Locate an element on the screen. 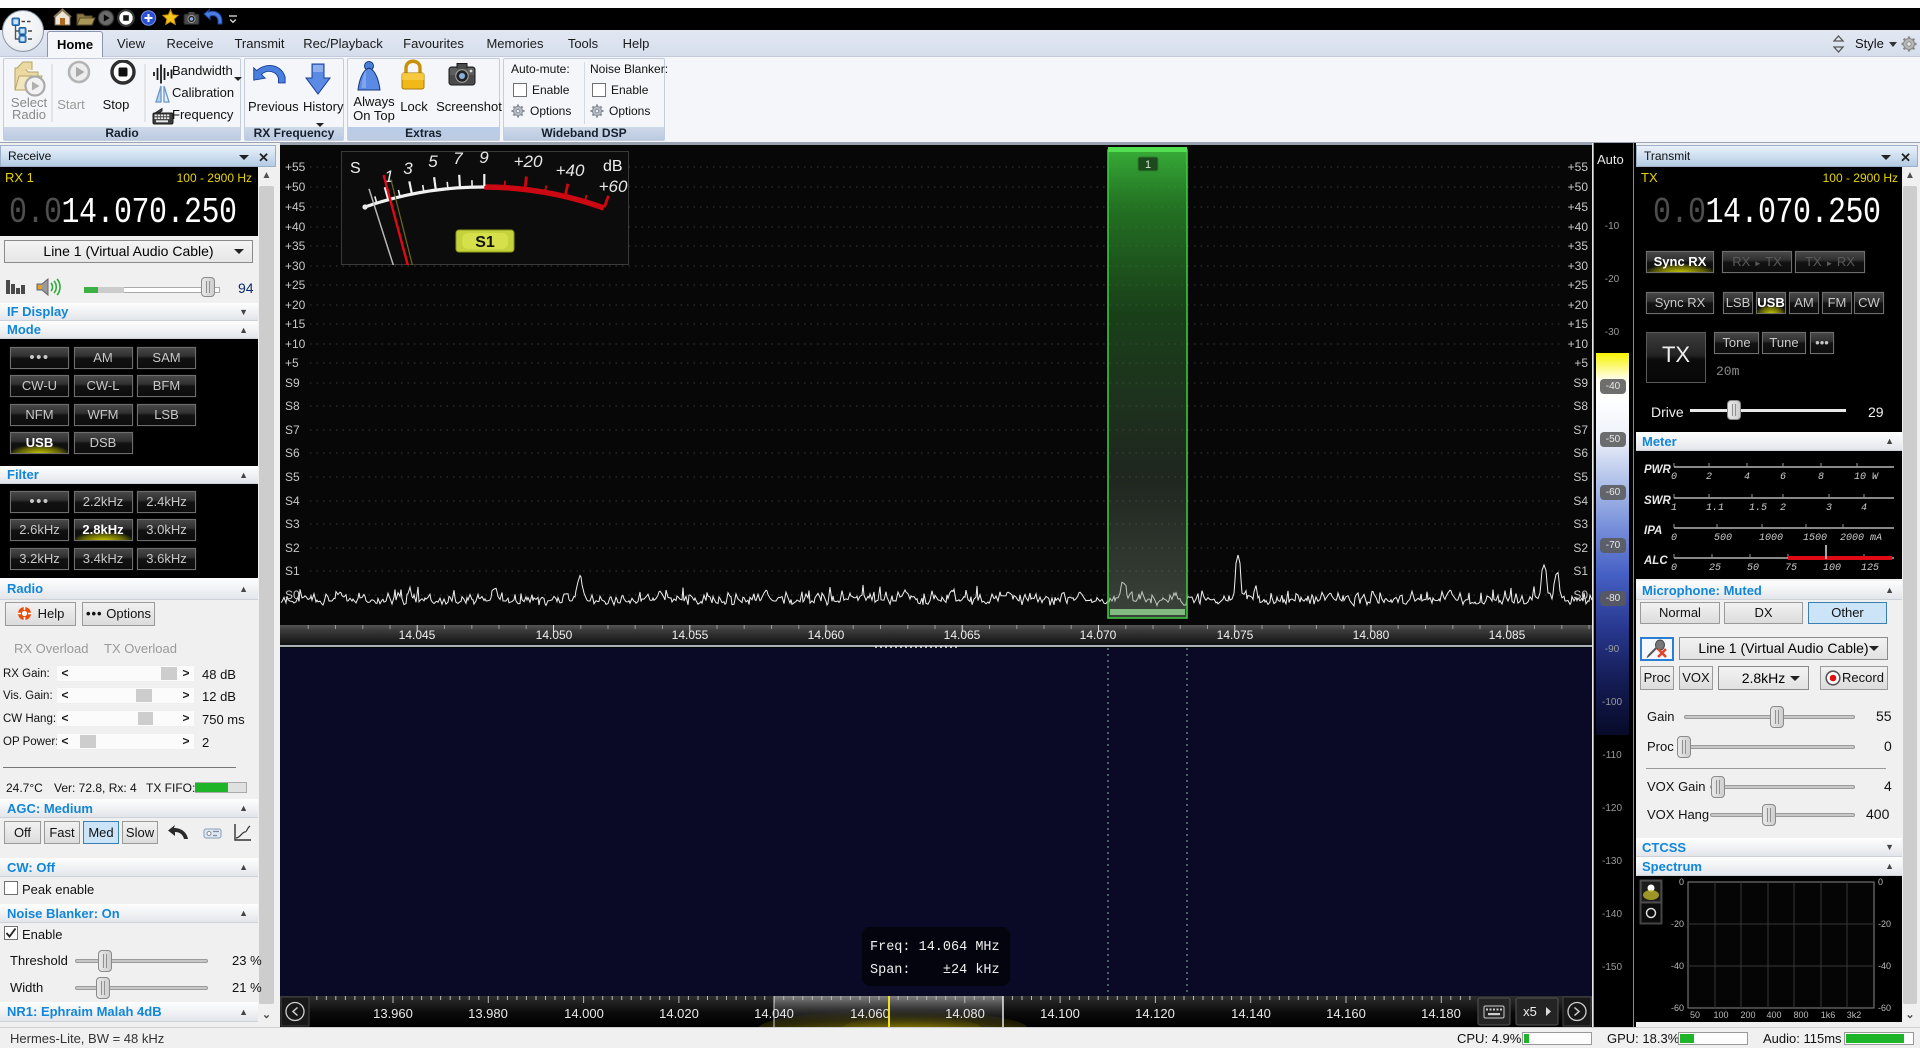 The width and height of the screenshot is (1920, 1048). svg-text: 10 W is located at coordinates (1866, 477).